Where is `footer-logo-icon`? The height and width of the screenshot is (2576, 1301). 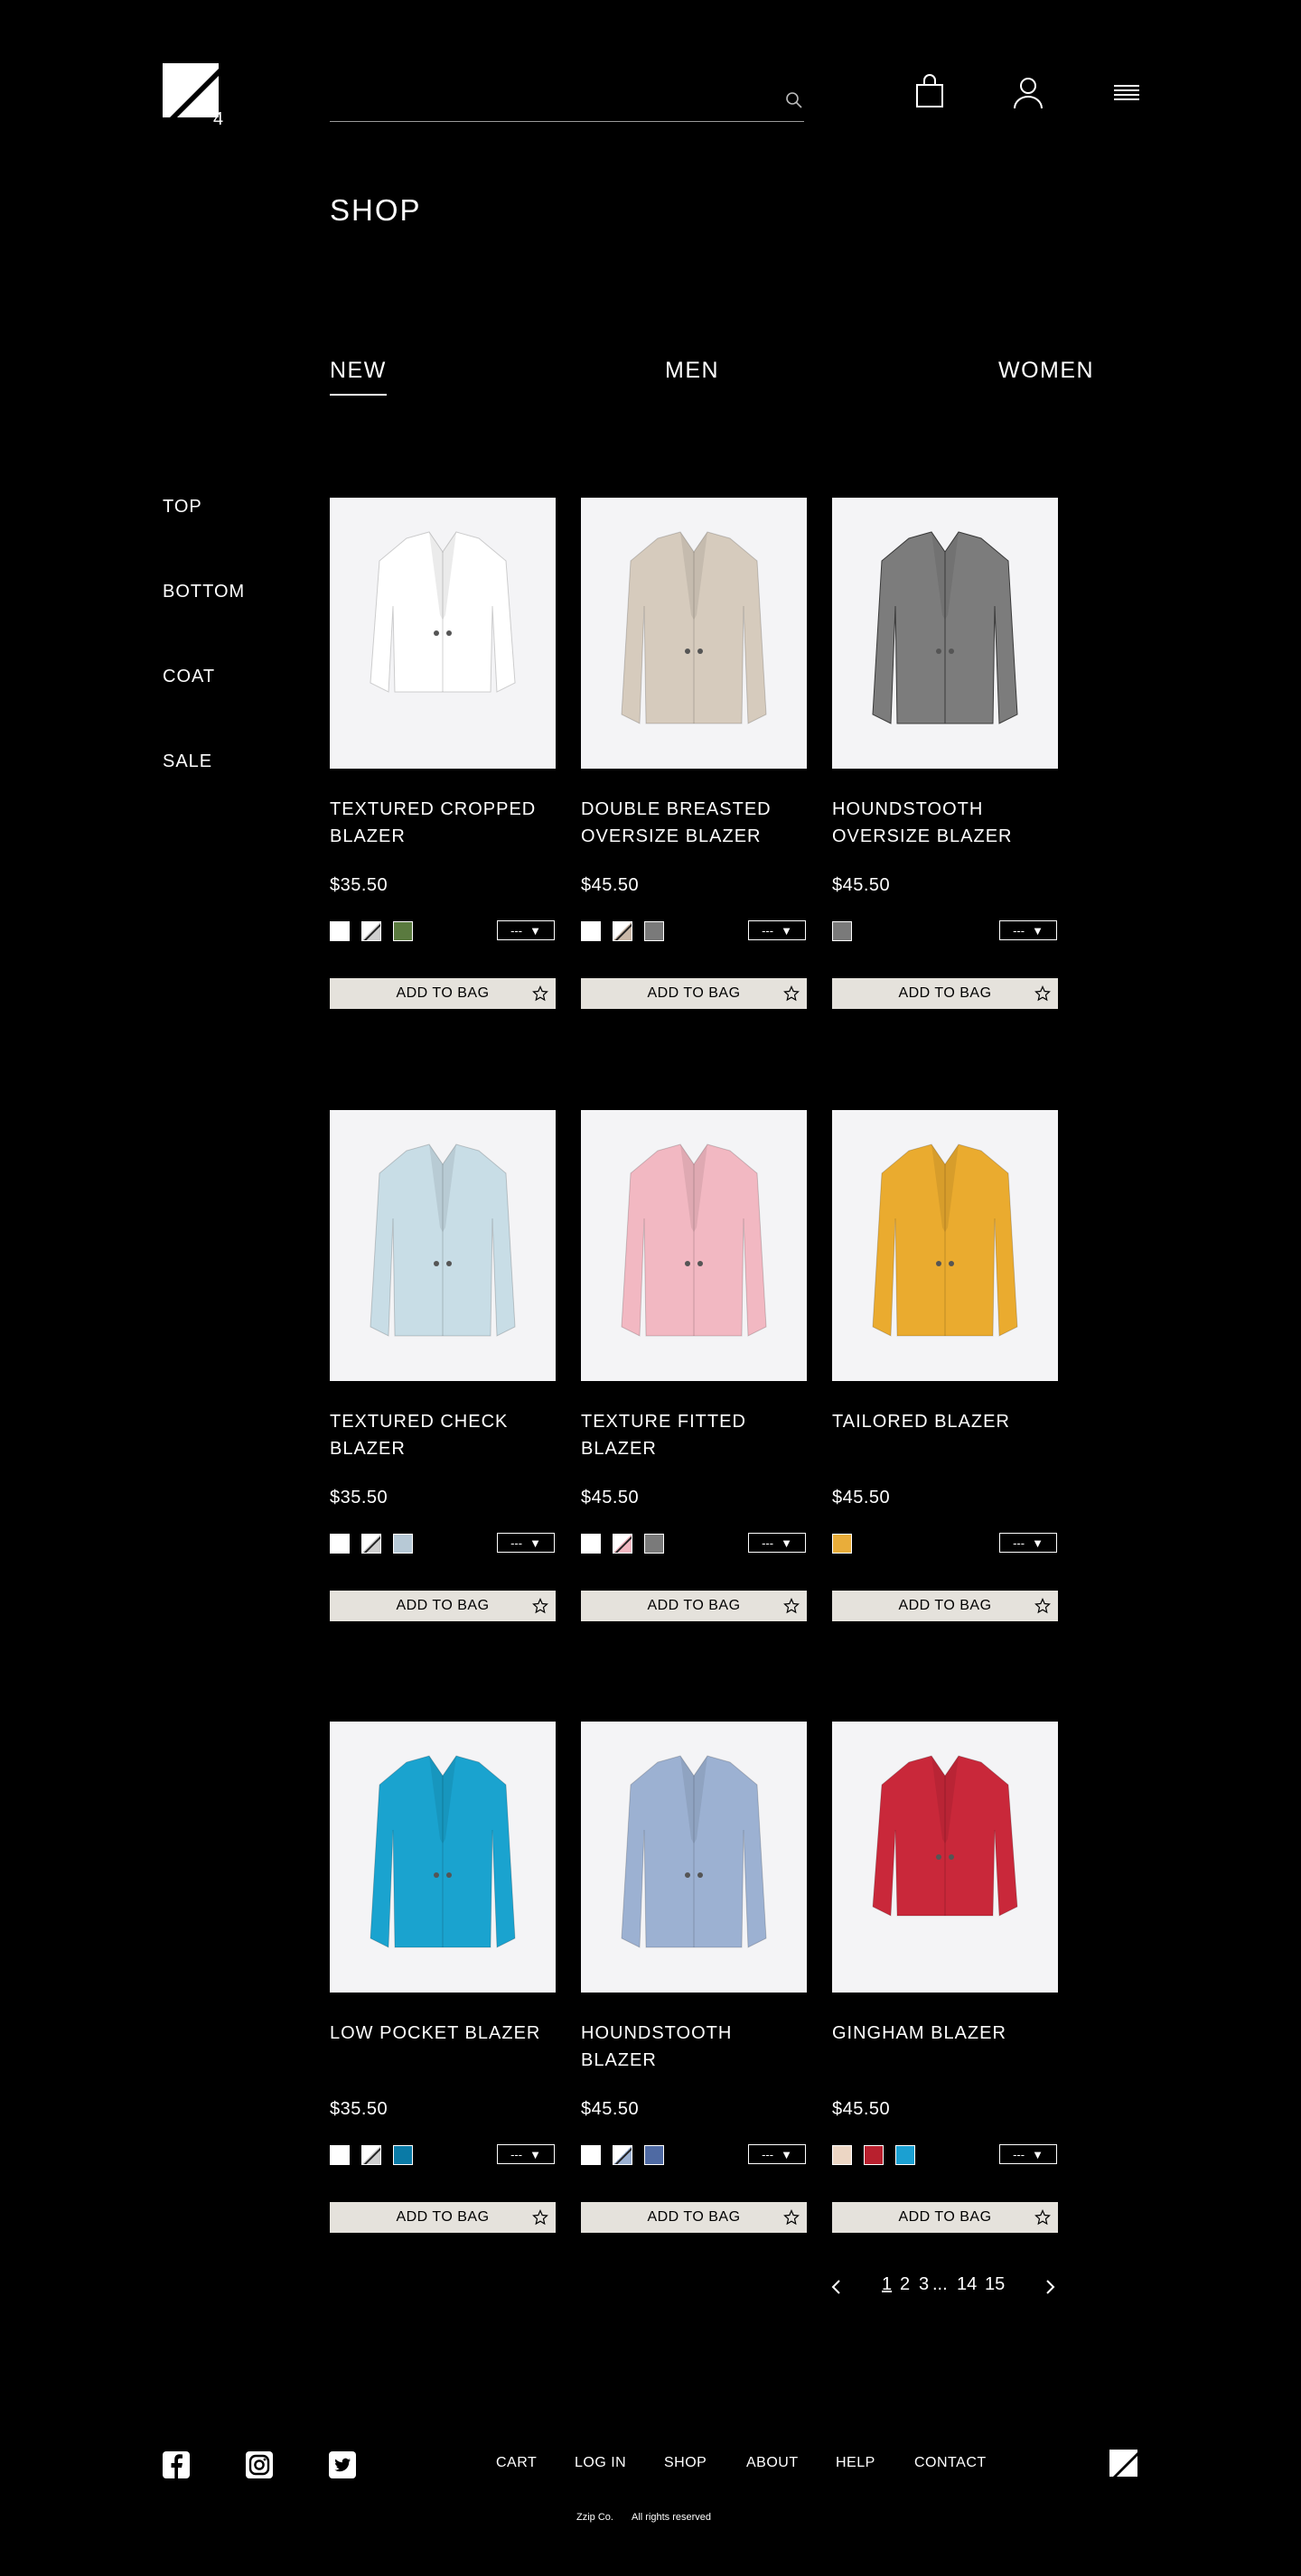 footer-logo-icon is located at coordinates (1124, 2465).